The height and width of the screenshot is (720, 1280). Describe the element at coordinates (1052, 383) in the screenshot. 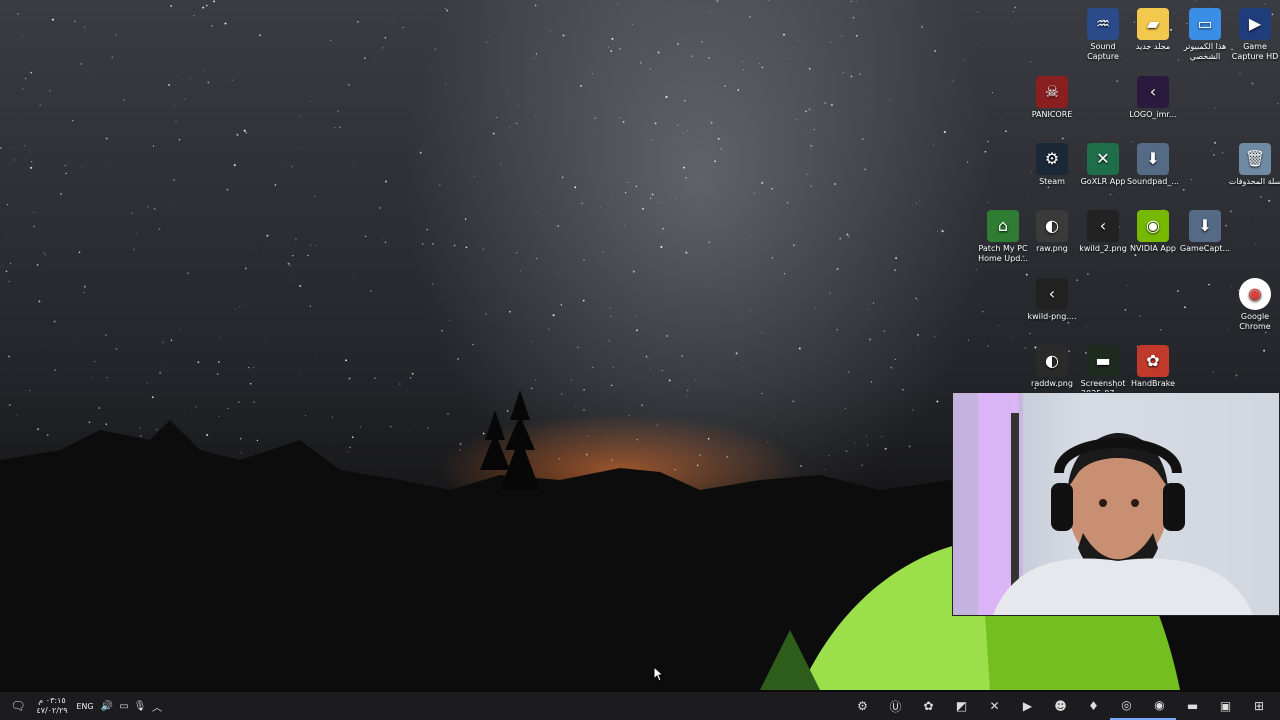

I see `desktop-icon-label: raddw.png` at that location.